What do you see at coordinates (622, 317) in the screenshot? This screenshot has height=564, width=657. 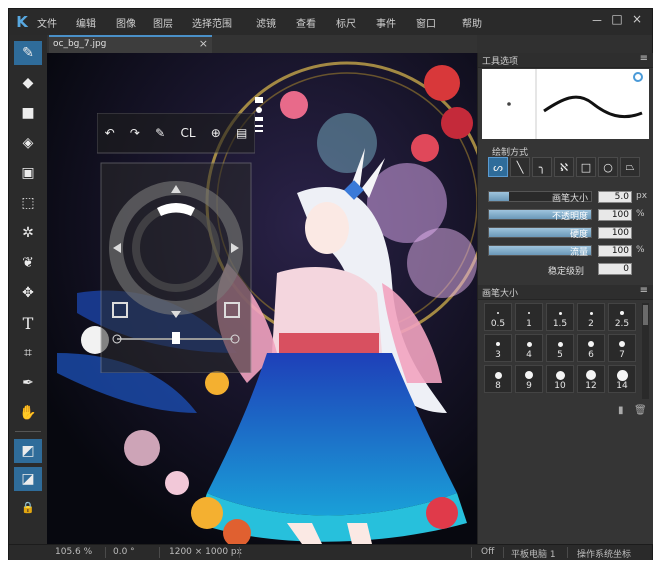 I see `brush-size-cell: 2.5` at bounding box center [622, 317].